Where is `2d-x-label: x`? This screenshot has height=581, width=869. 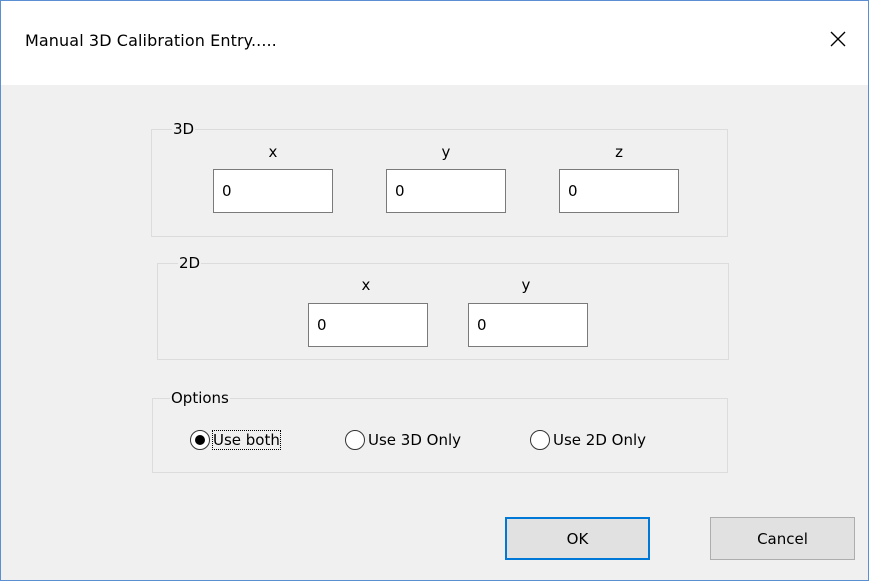 2d-x-label: x is located at coordinates (366, 285).